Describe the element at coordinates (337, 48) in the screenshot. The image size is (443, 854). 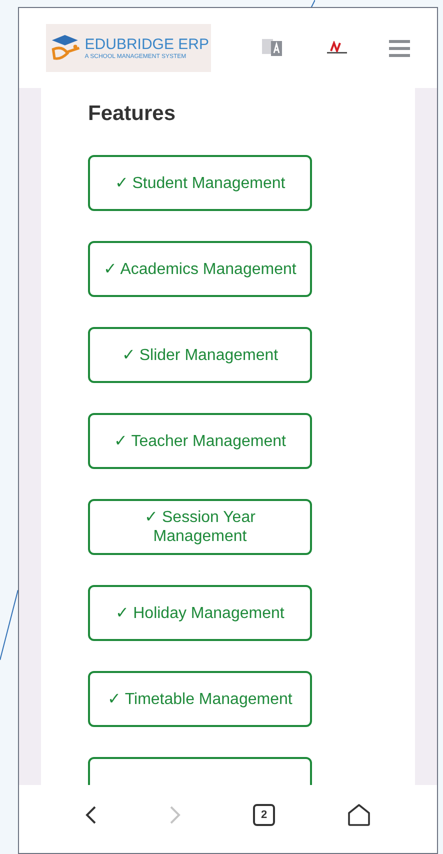
I see `brand-logo-icon` at that location.